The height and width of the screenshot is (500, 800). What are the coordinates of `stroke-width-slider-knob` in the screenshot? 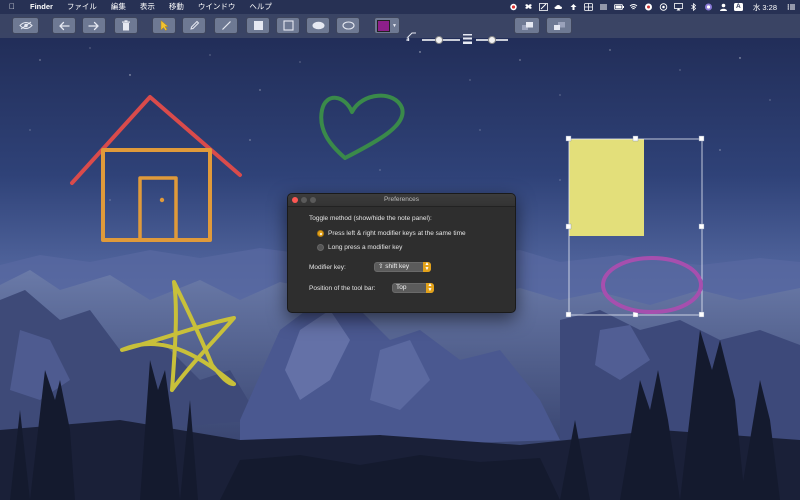 It's located at (492, 40).